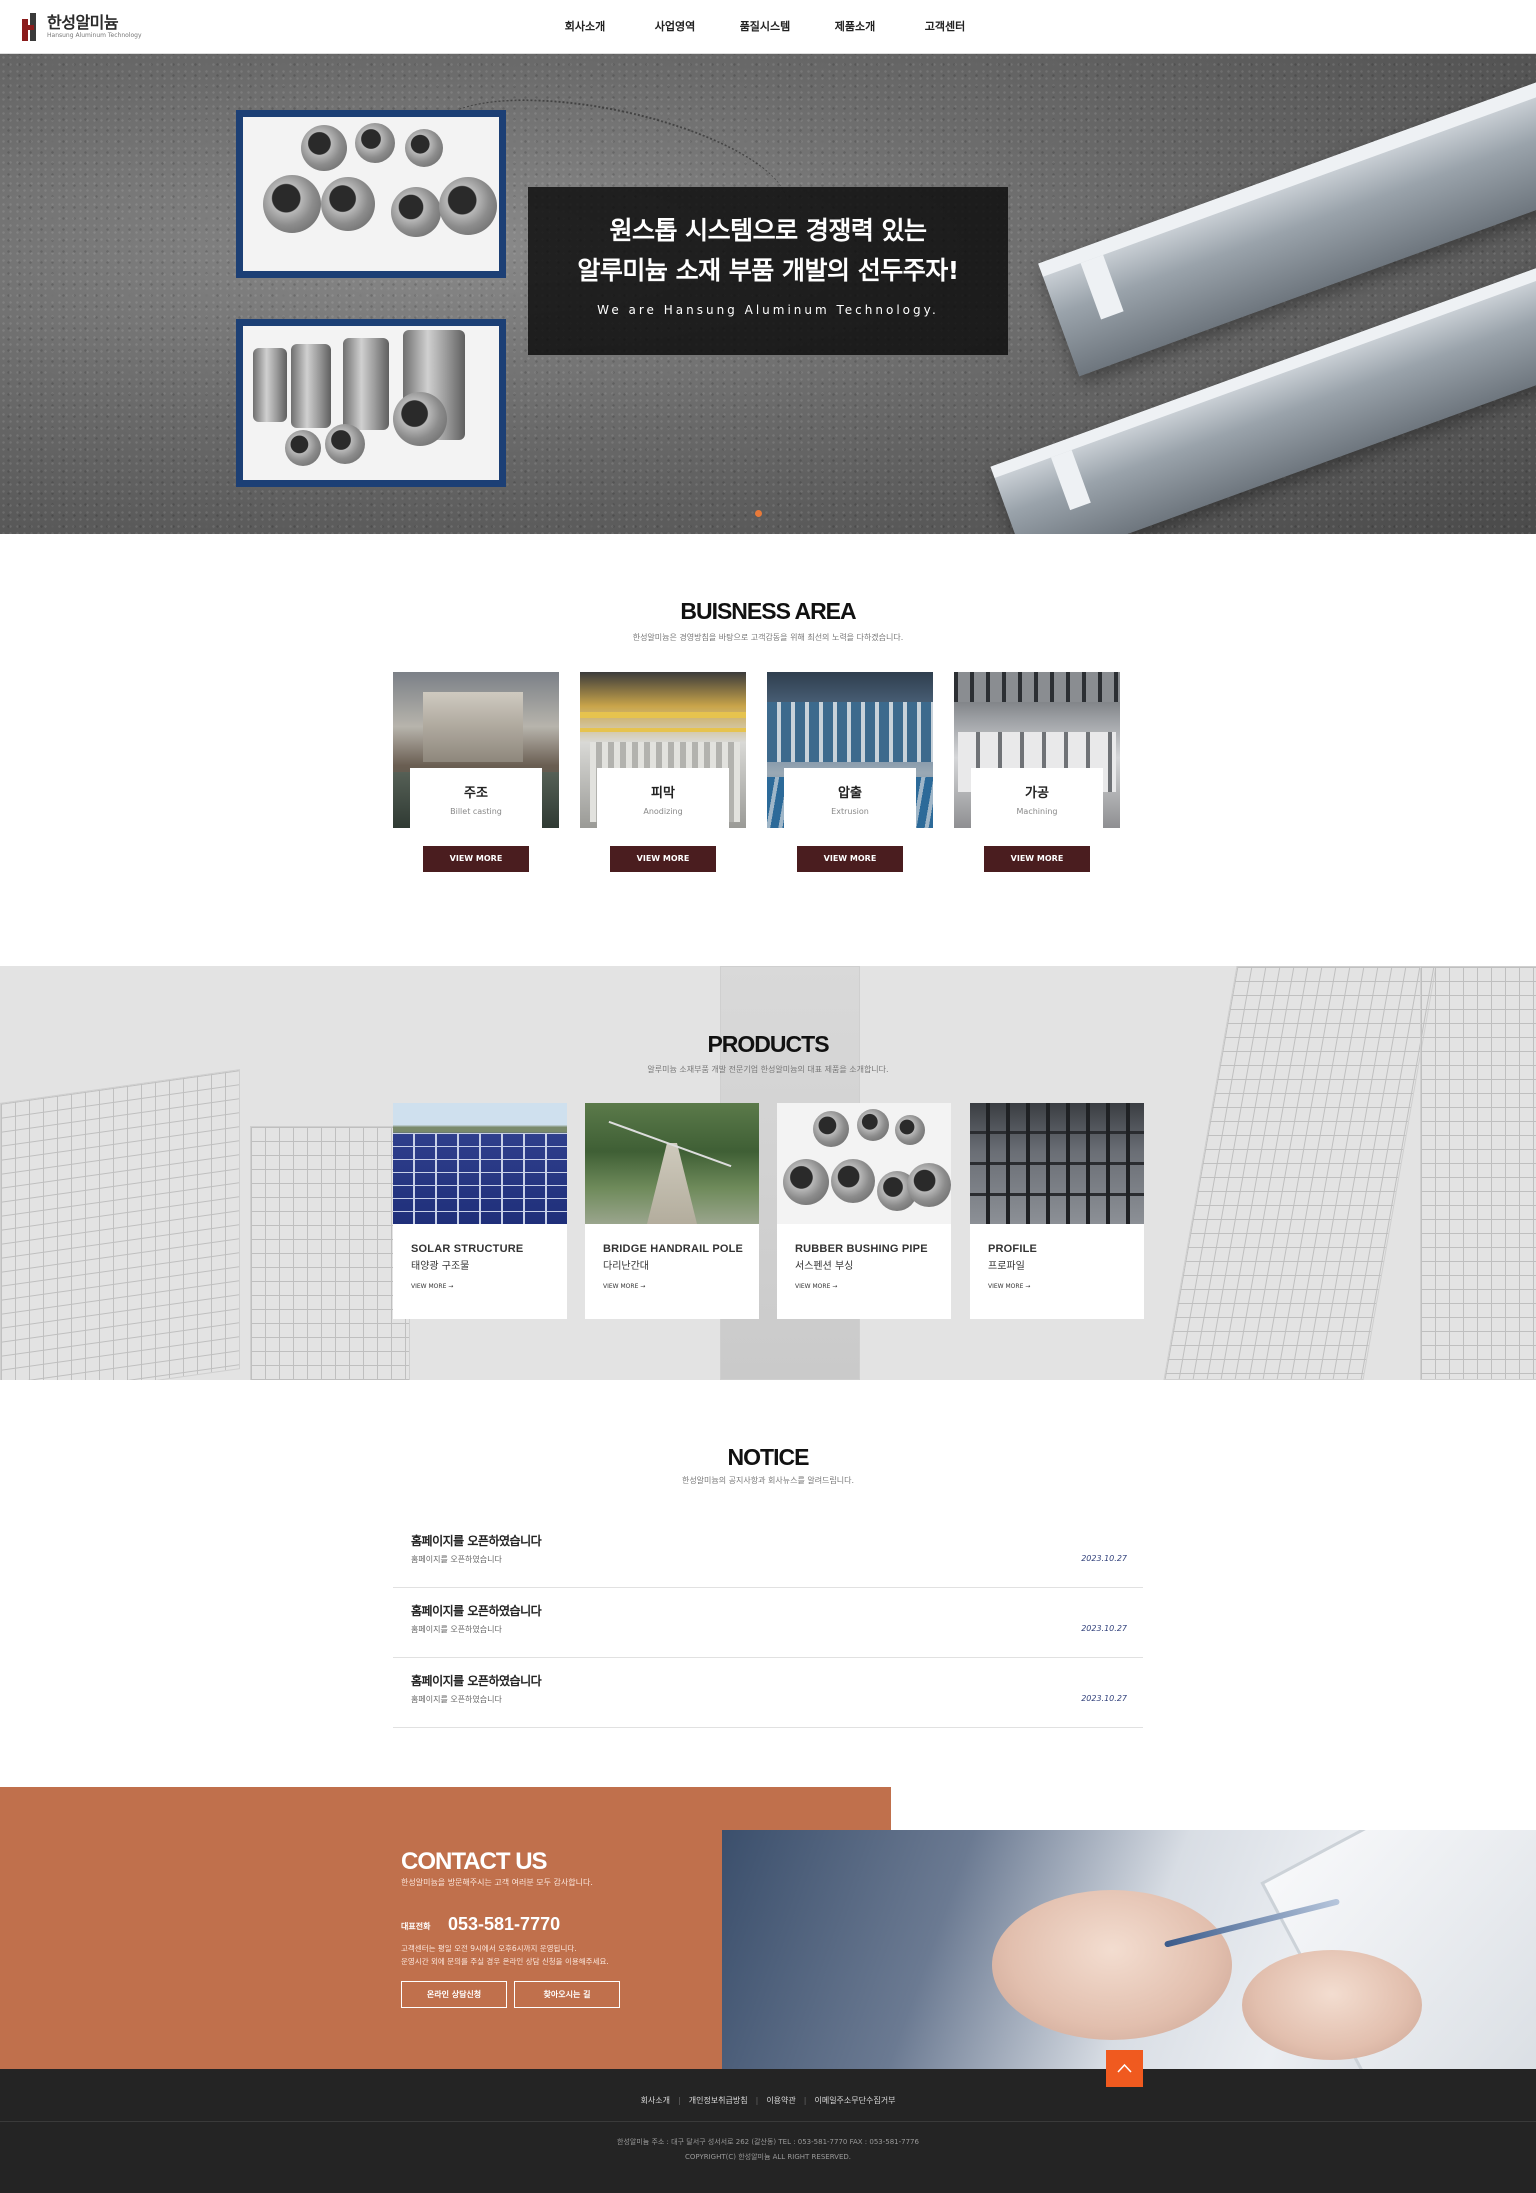 The height and width of the screenshot is (2193, 1536). I want to click on business-card-title: 피막, so click(663, 793).